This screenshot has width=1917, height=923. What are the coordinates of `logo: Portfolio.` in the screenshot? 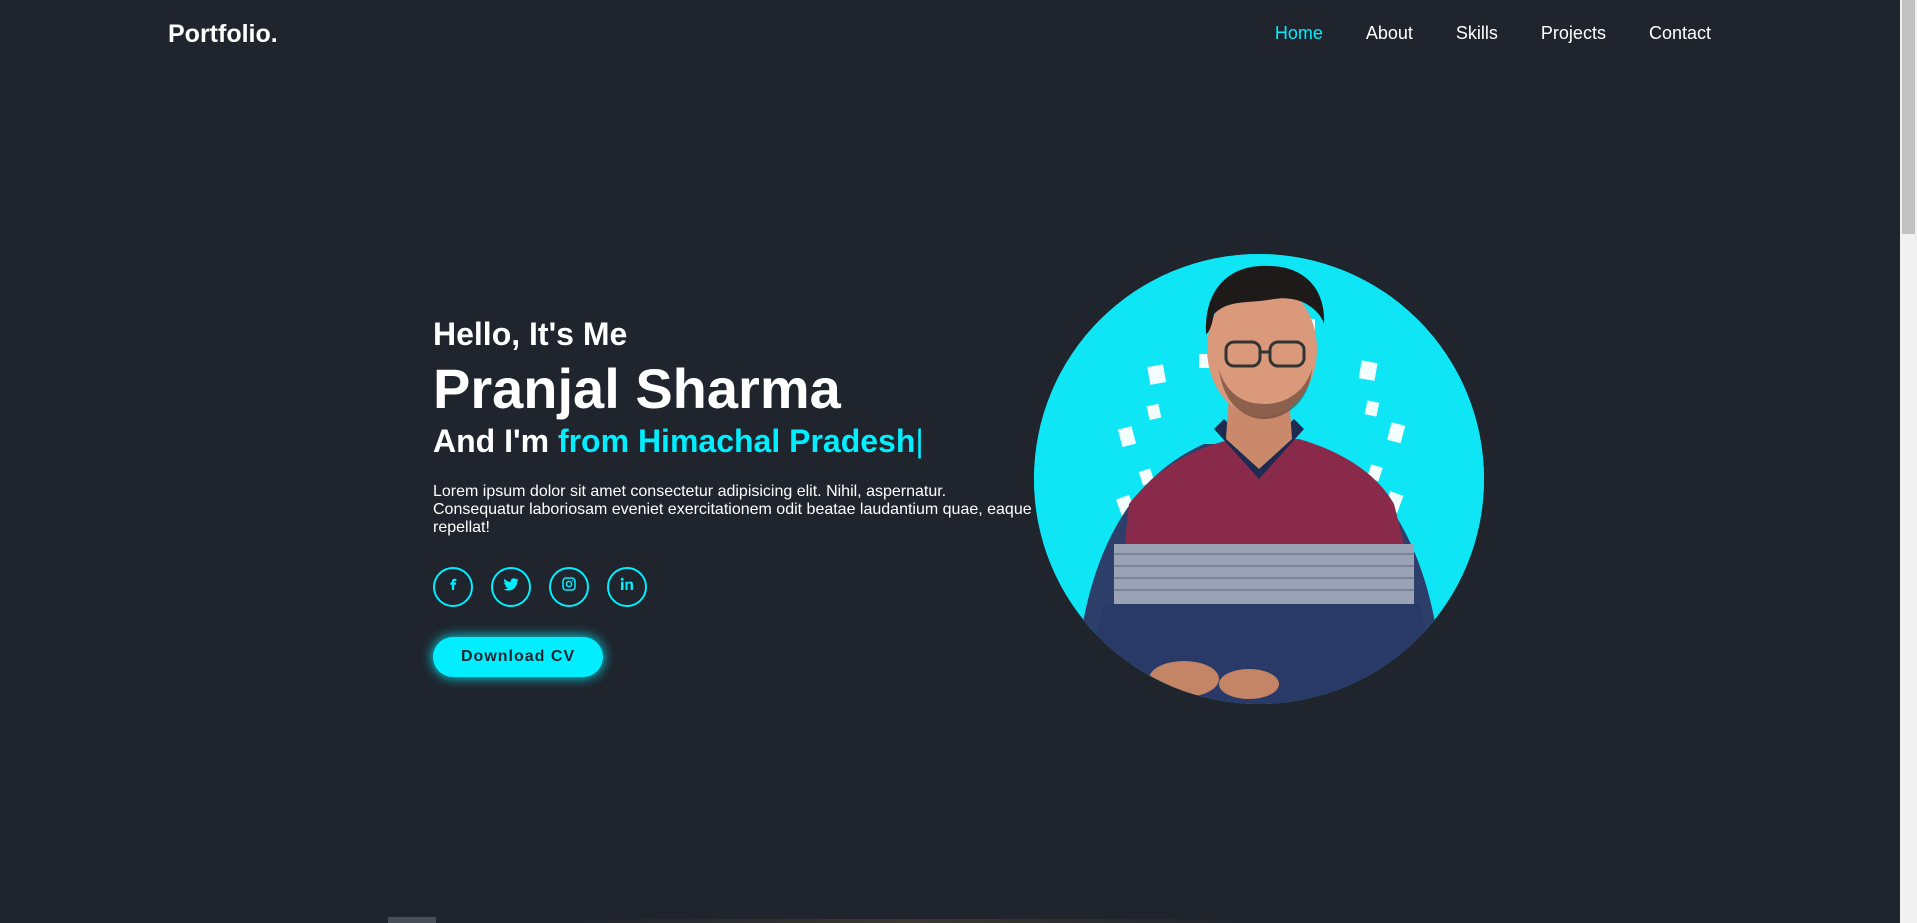 It's located at (223, 34).